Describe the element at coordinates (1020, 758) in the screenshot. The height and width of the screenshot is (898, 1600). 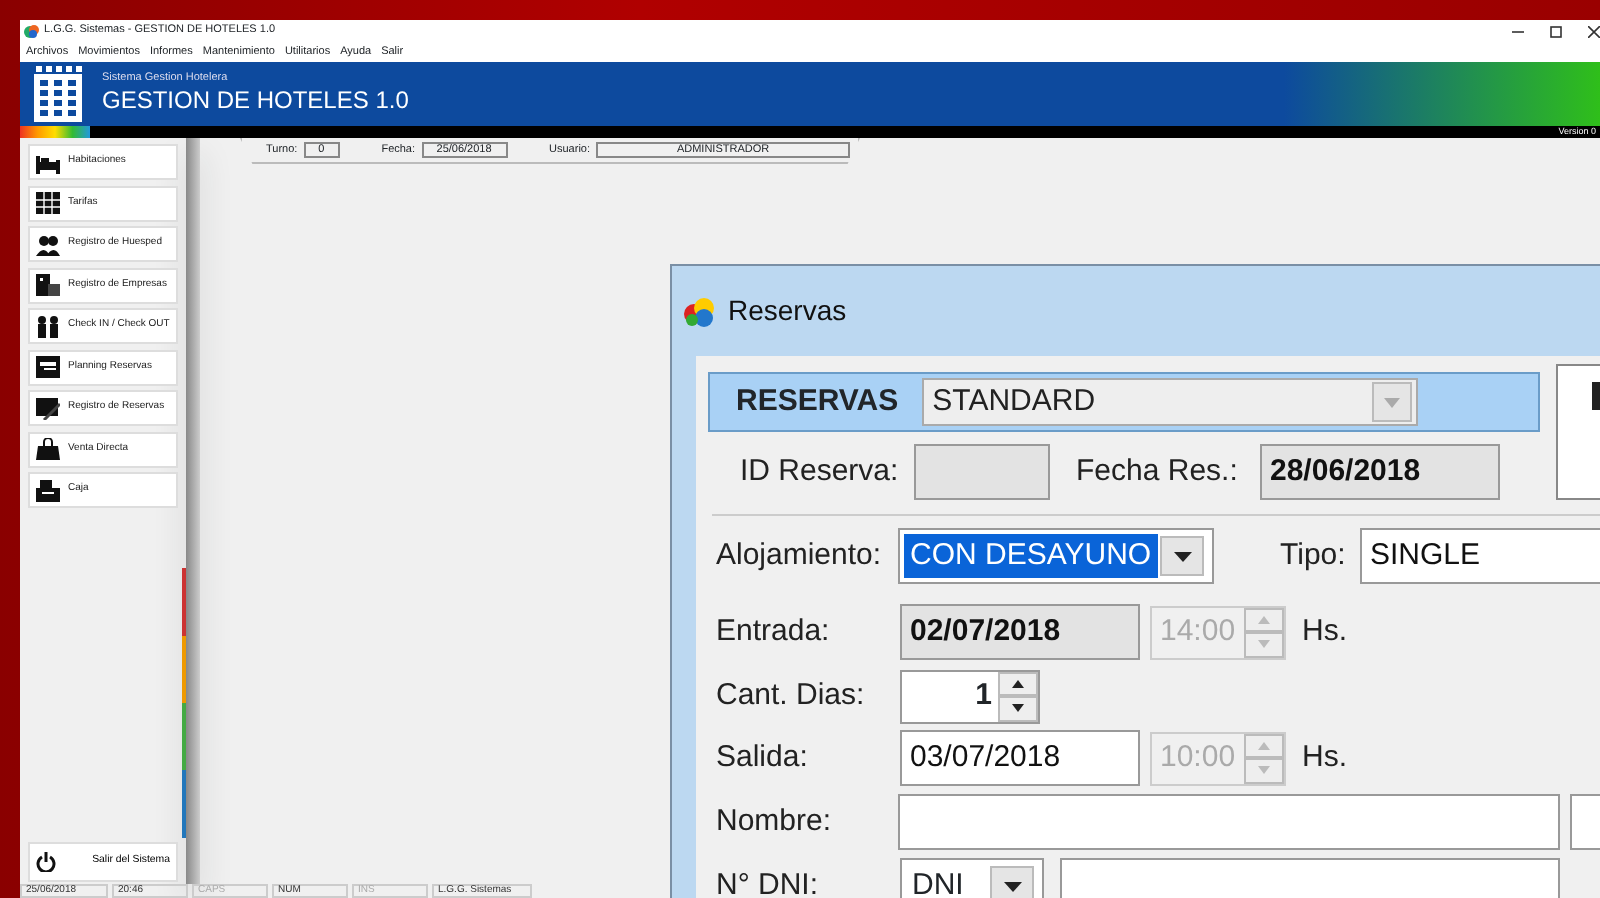
I see `text-field: 03/07/2018` at that location.